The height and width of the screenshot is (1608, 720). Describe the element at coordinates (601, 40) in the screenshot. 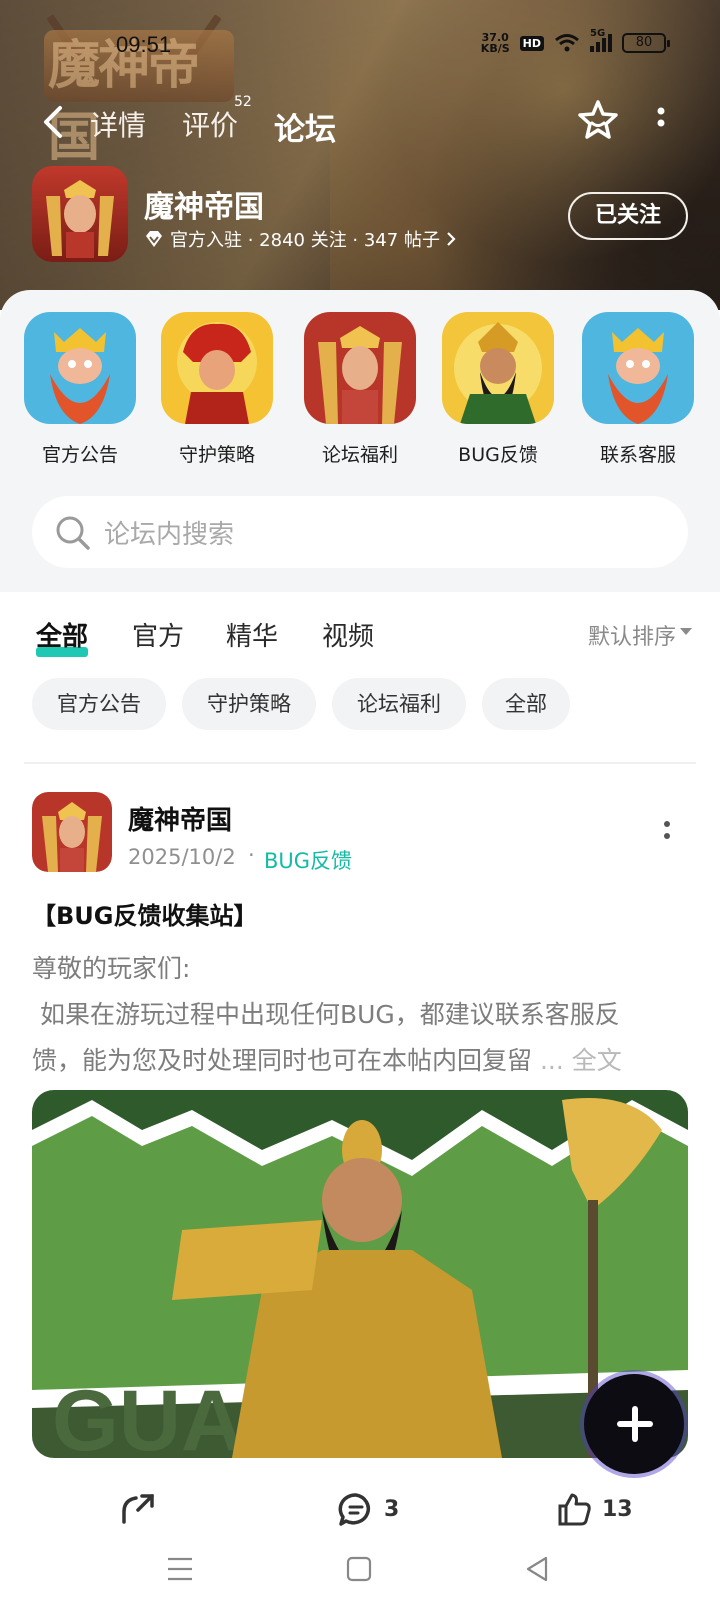

I see `signal-icon: 5G` at that location.